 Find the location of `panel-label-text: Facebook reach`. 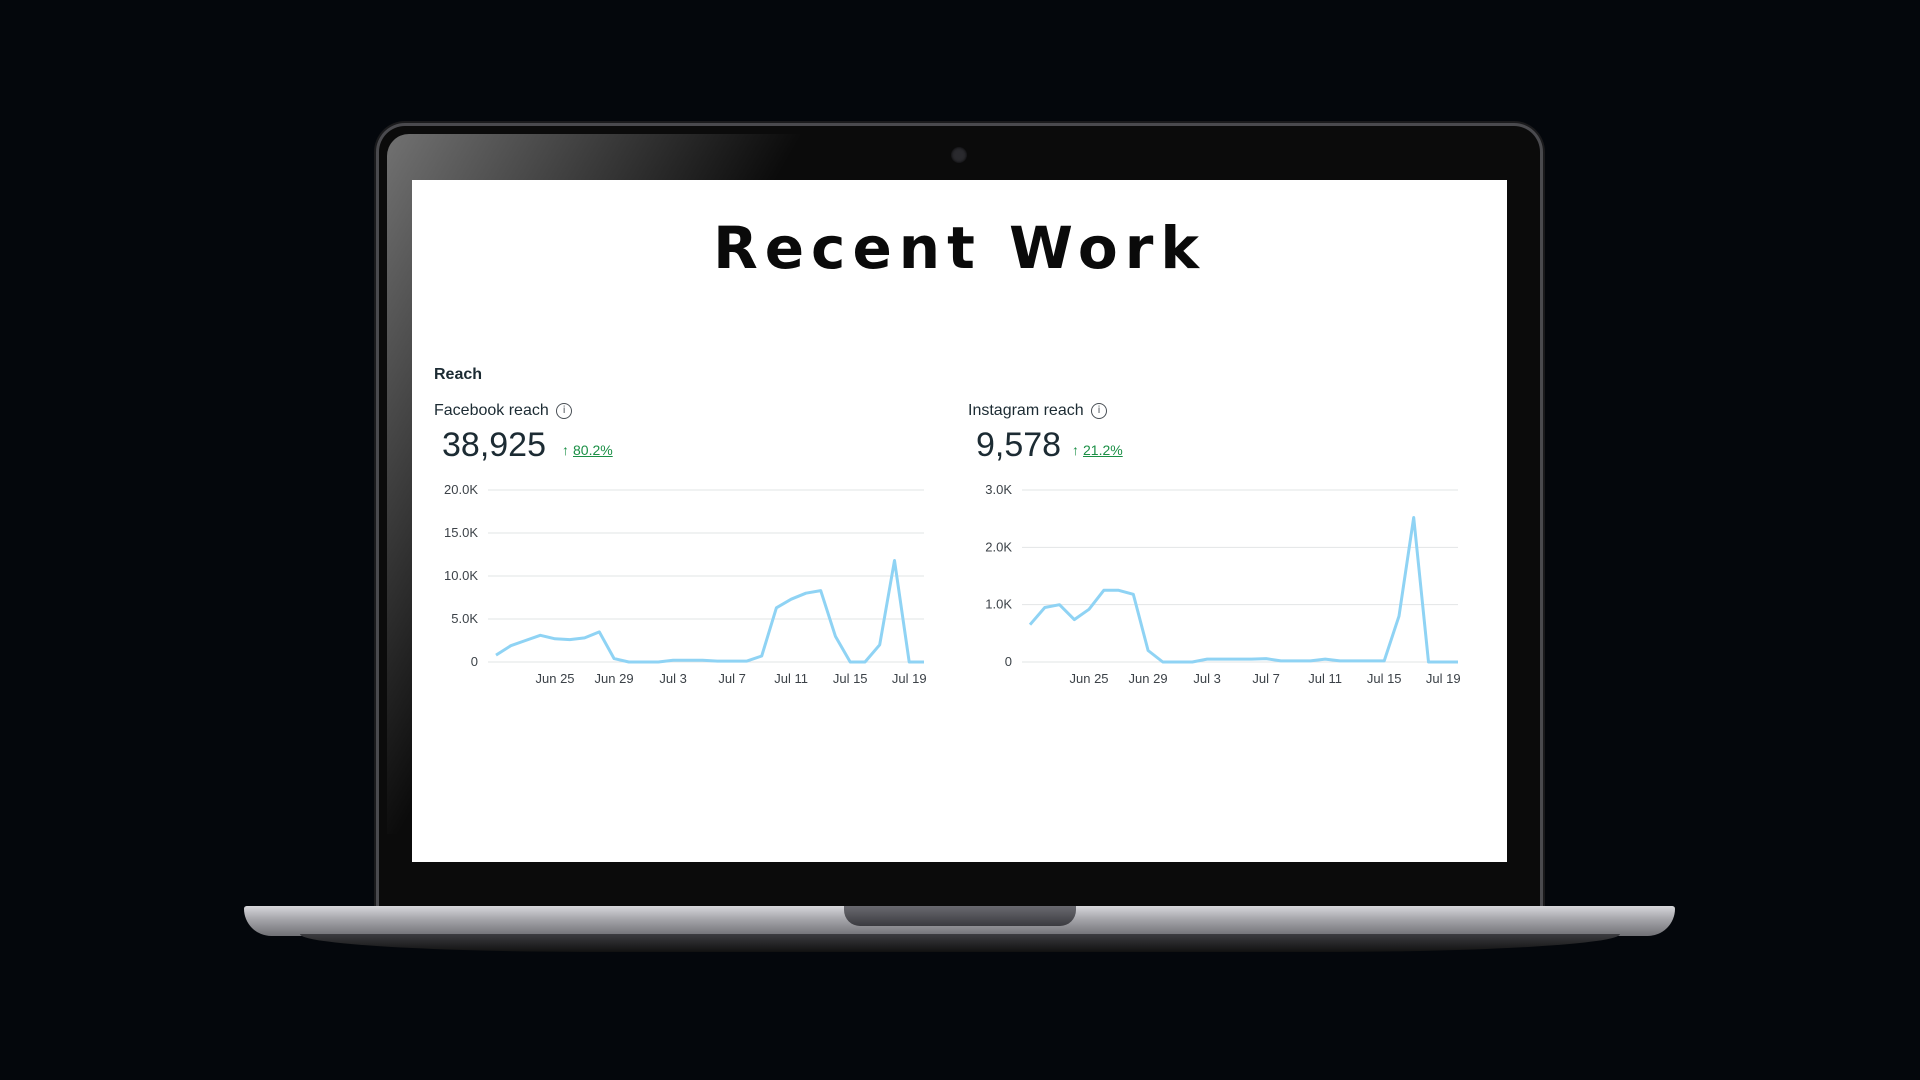

panel-label-text: Facebook reach is located at coordinates (491, 410).